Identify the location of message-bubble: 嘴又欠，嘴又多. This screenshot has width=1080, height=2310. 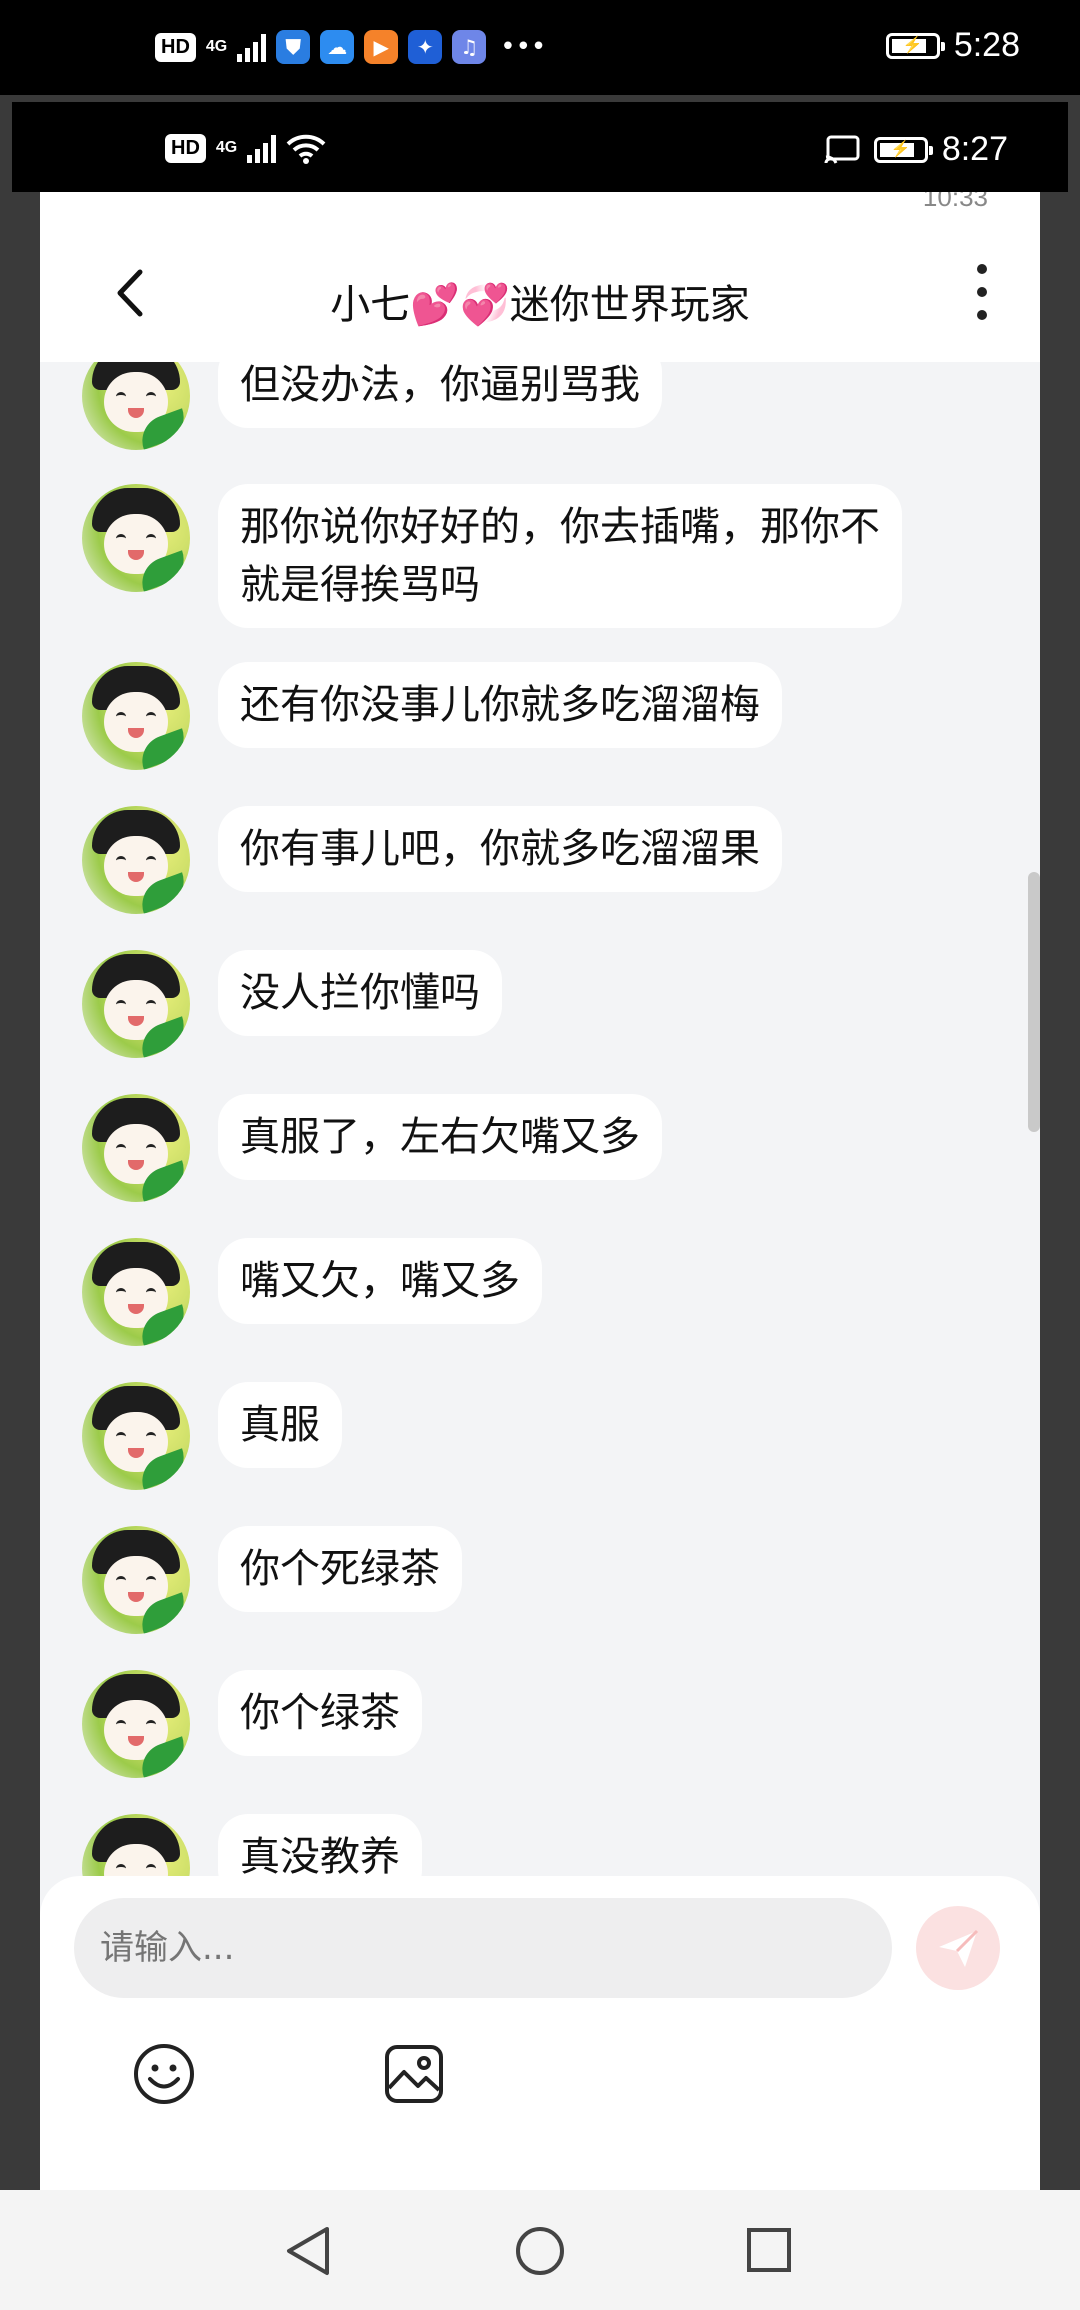
(380, 1281).